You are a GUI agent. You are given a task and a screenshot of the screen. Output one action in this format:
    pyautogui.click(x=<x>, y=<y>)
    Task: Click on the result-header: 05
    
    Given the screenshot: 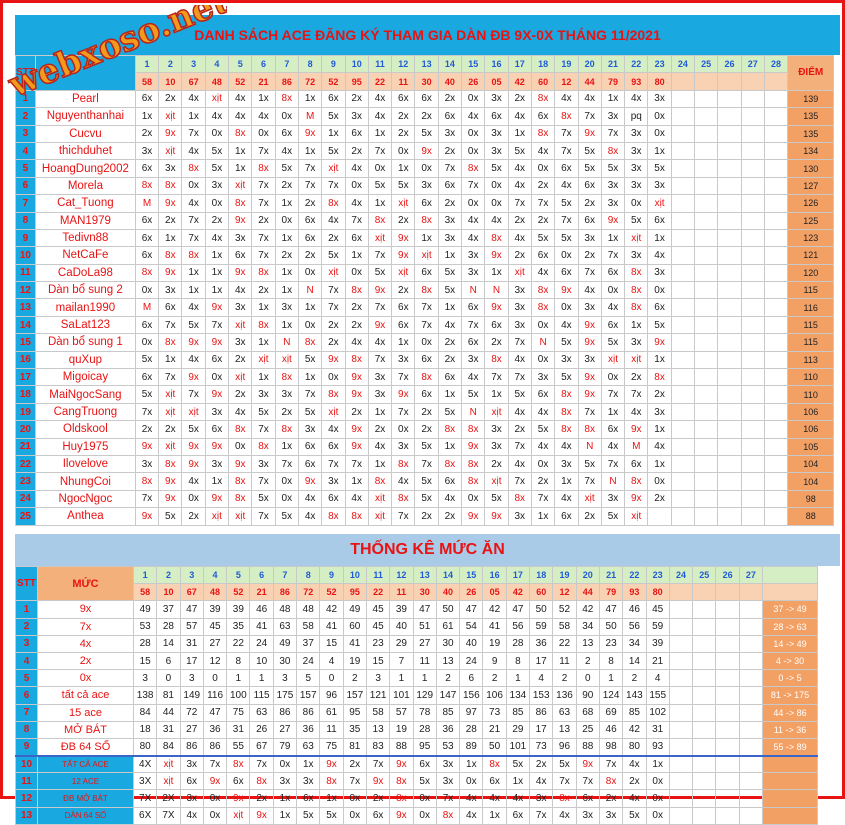 What is the action you would take?
    pyautogui.click(x=496, y=81)
    